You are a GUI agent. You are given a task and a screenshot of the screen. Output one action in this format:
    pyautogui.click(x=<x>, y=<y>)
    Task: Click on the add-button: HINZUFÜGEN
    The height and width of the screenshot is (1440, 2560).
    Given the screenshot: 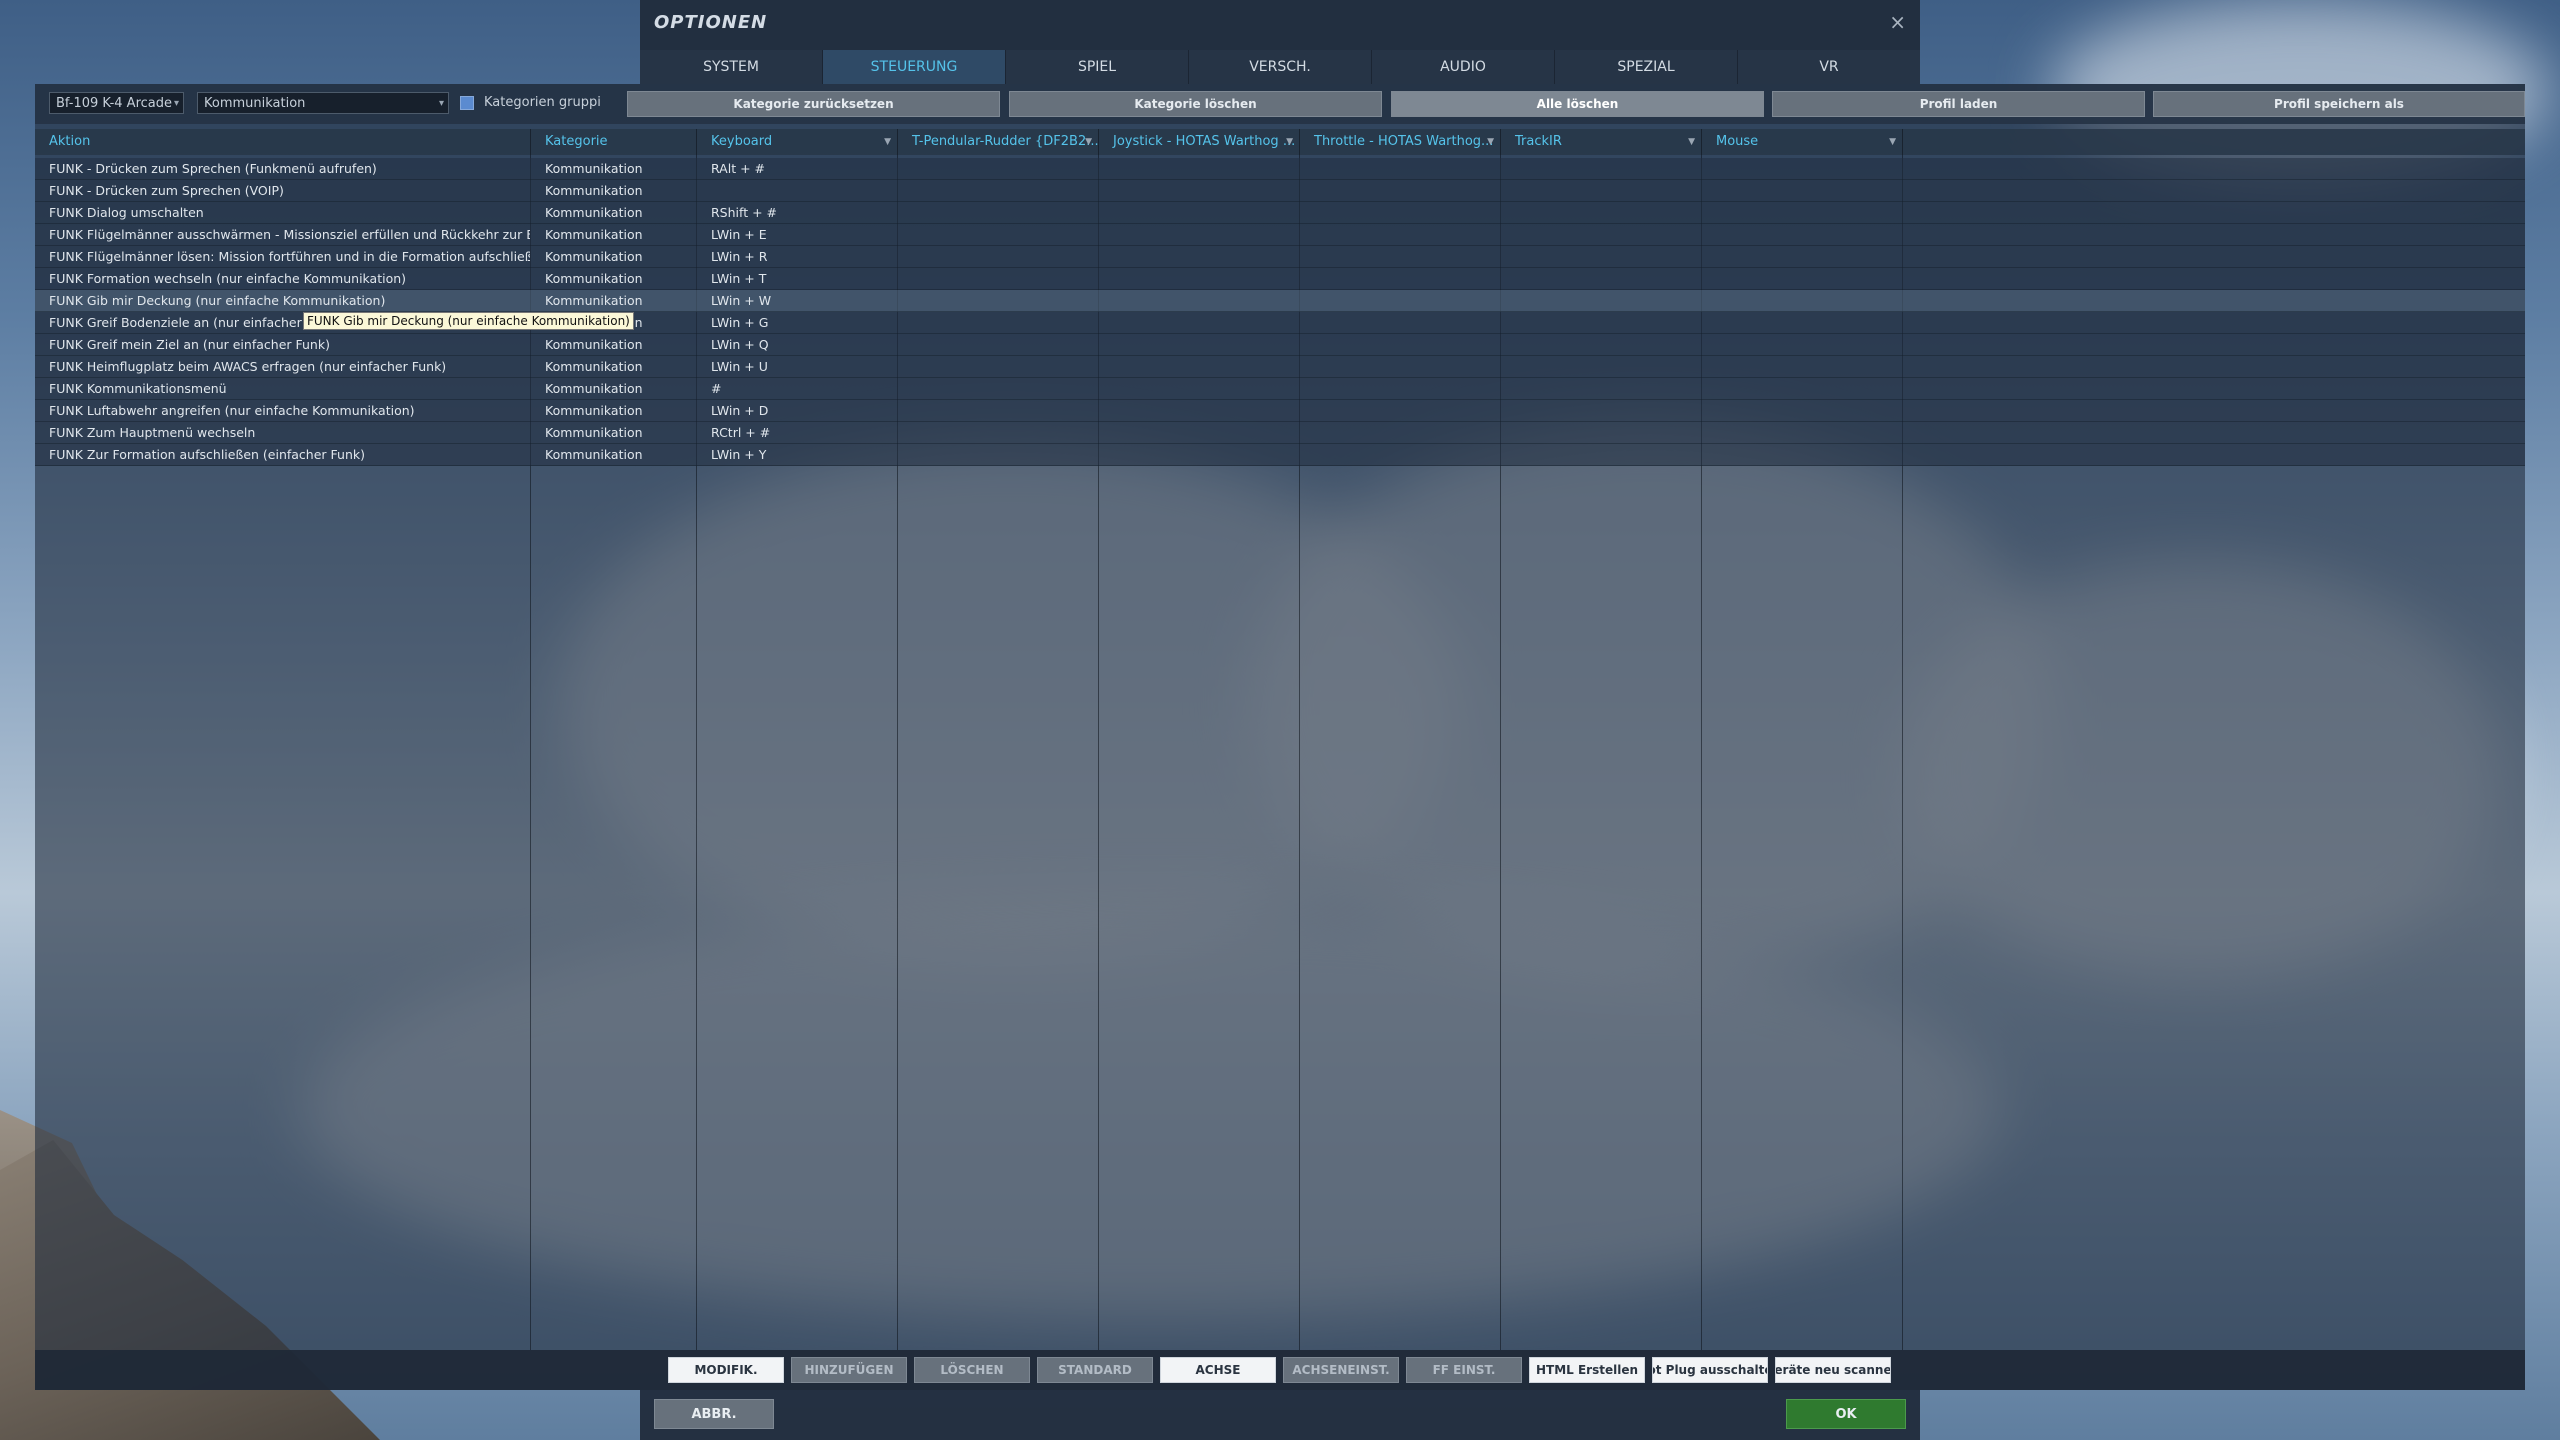 What is the action you would take?
    pyautogui.click(x=849, y=1370)
    